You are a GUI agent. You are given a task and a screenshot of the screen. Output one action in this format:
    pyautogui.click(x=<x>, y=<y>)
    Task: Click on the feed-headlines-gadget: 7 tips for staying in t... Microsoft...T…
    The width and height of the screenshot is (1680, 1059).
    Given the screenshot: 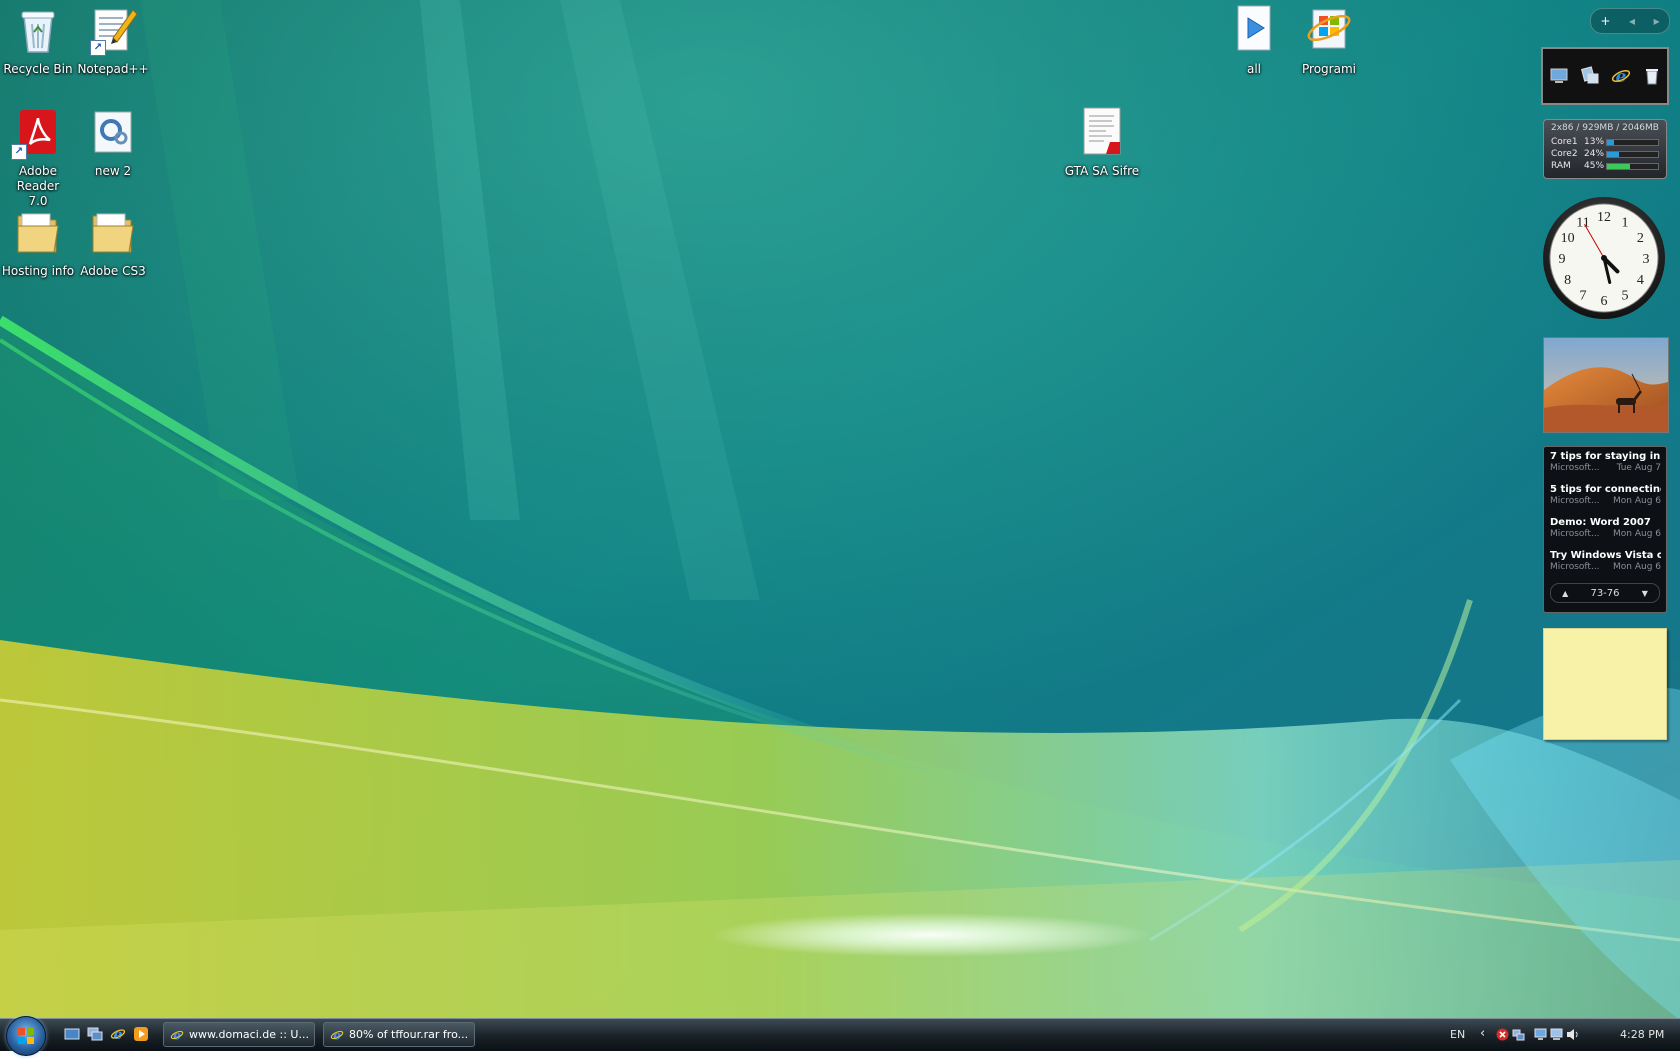 What is the action you would take?
    pyautogui.click(x=1605, y=529)
    